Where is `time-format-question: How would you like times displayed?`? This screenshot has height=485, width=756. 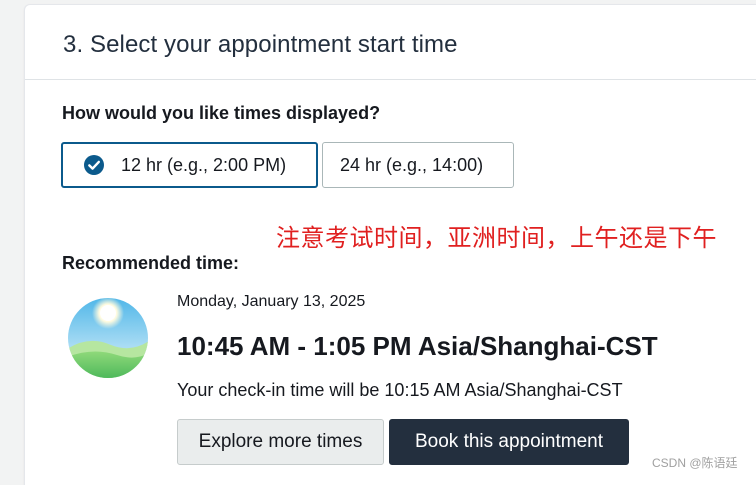 time-format-question: How would you like times displayed? is located at coordinates (221, 113).